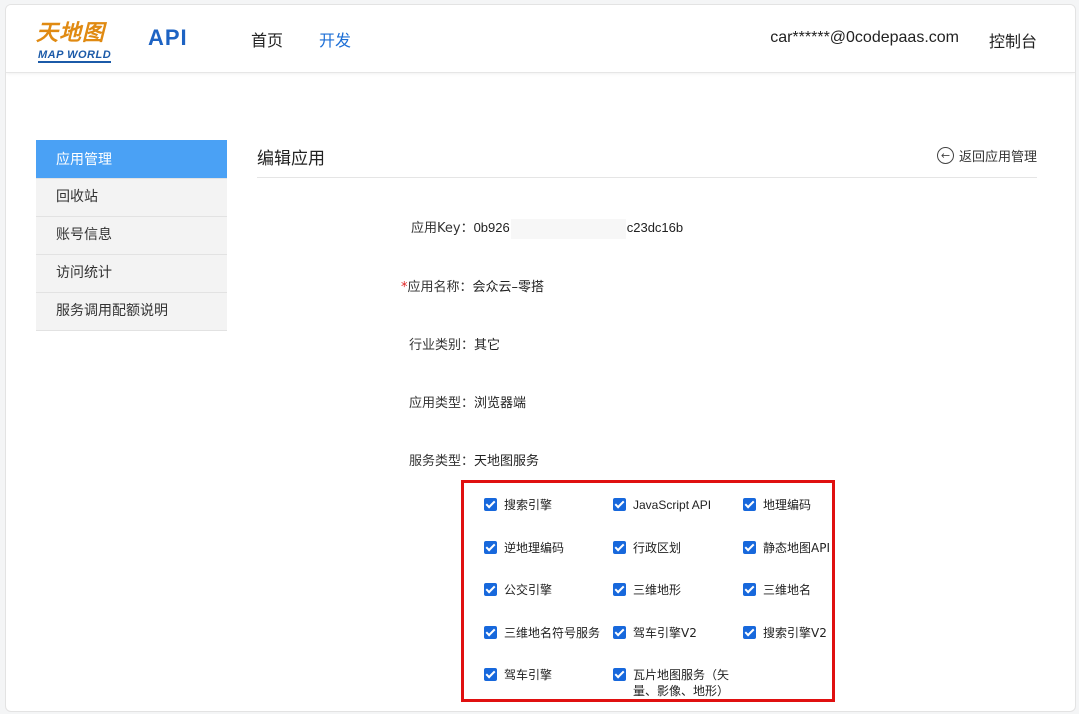 Image resolution: width=1079 pixels, height=714 pixels. I want to click on field-app-name: *应用名称：会众云–零搭, so click(472, 285).